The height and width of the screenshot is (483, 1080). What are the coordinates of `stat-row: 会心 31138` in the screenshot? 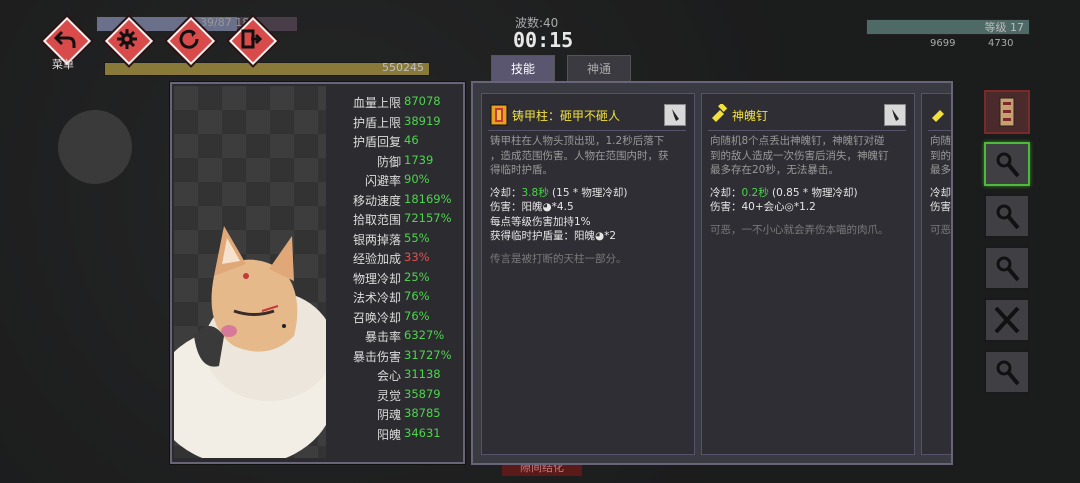 It's located at (391, 376).